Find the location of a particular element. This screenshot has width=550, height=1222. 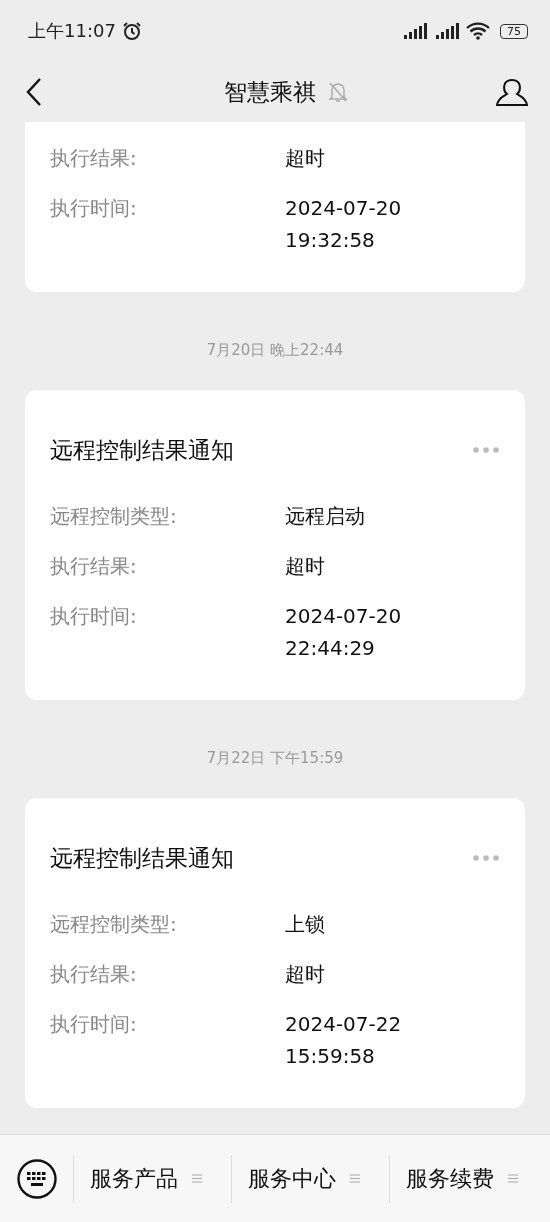

field-value: 远程启动 is located at coordinates (325, 516).